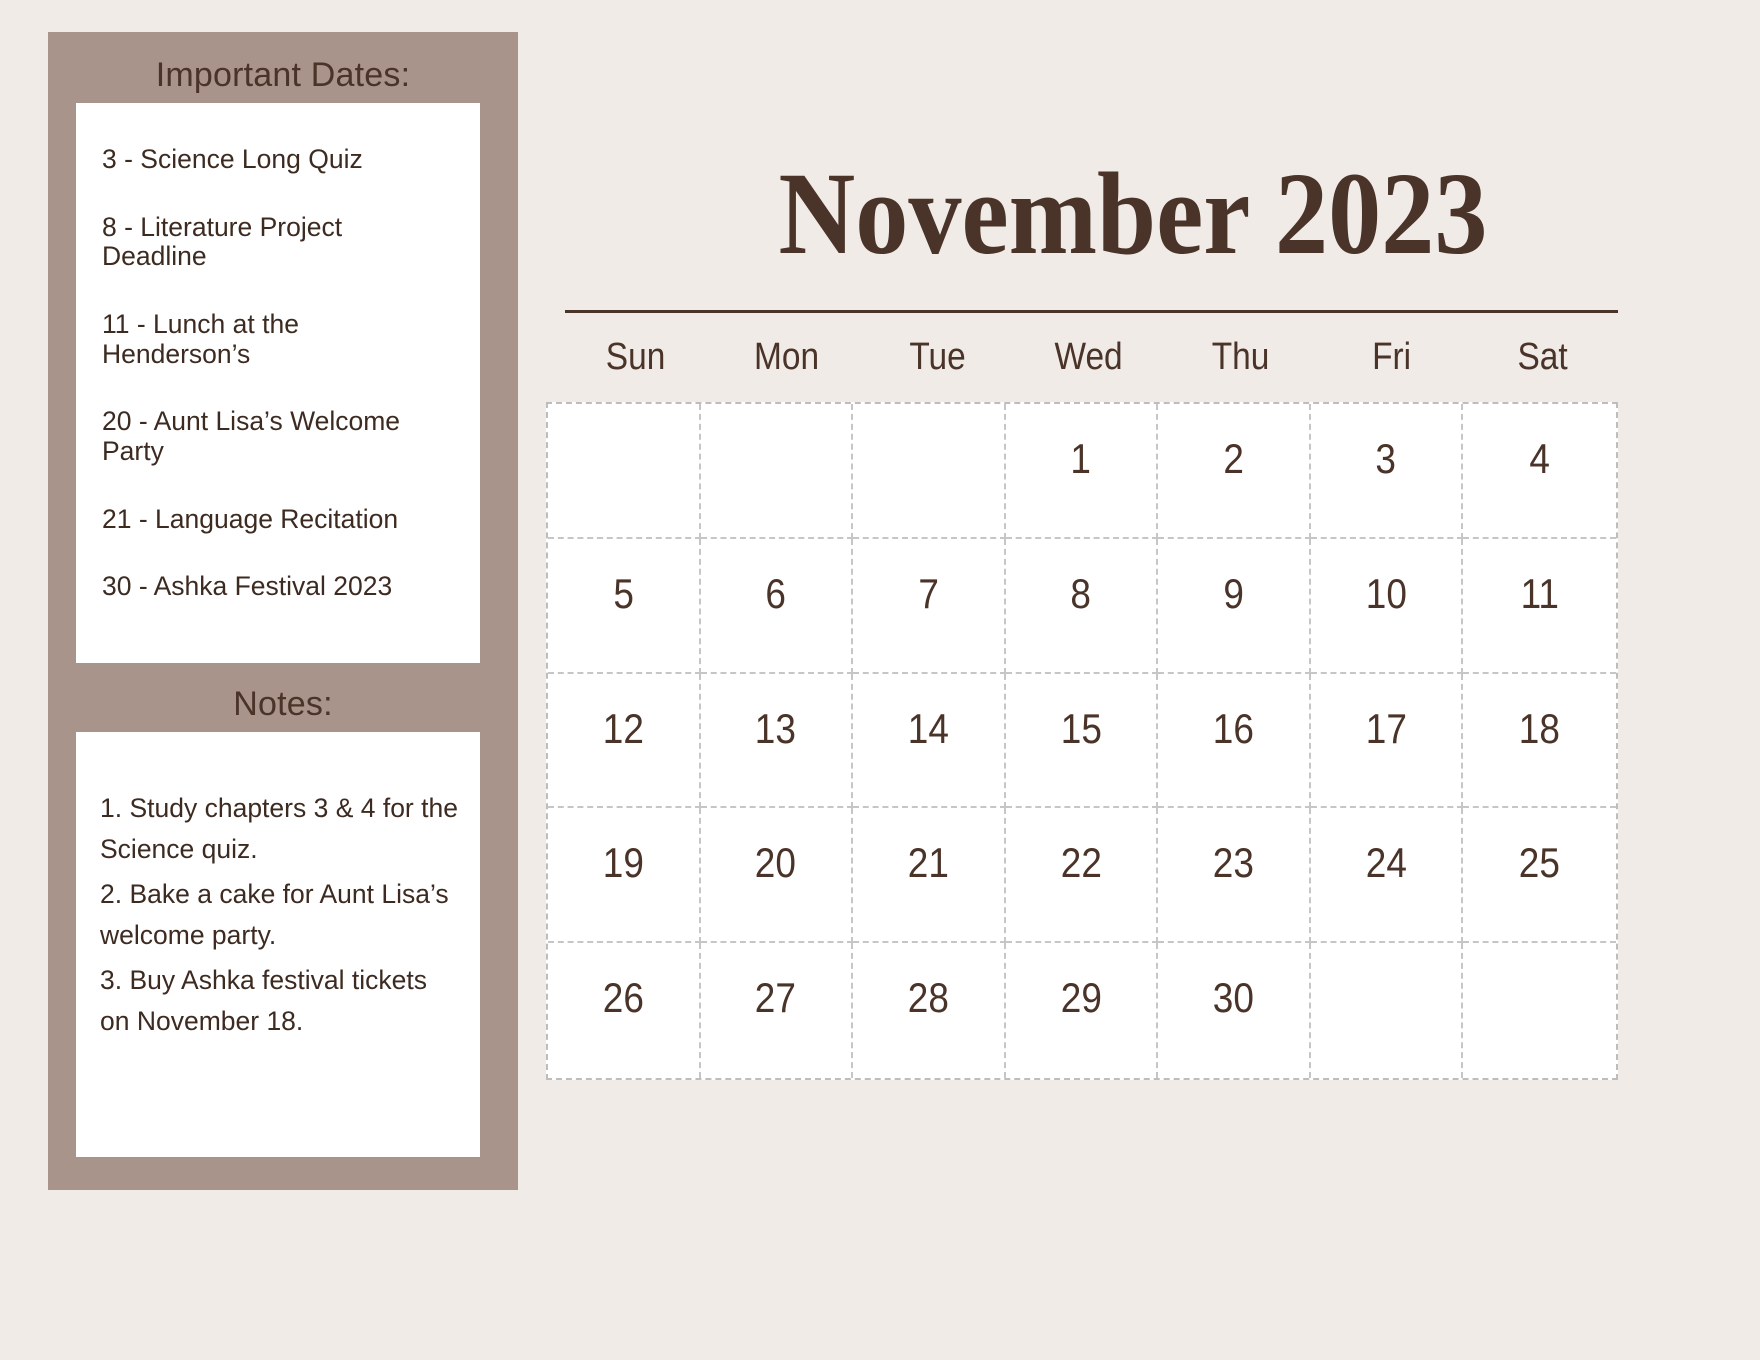  What do you see at coordinates (1386, 863) in the screenshot?
I see `day-number: 24` at bounding box center [1386, 863].